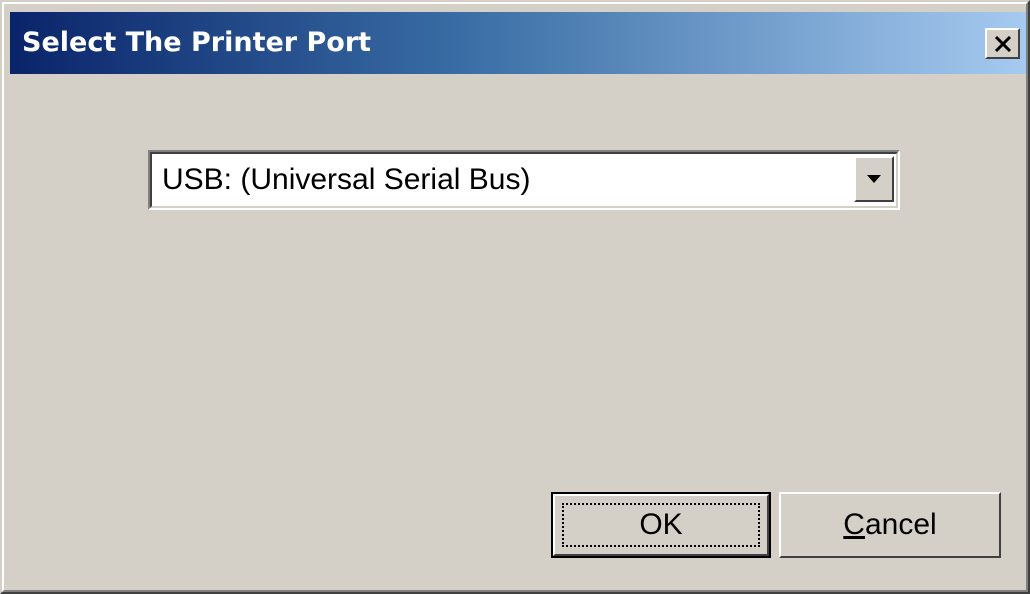 Image resolution: width=1030 pixels, height=594 pixels. What do you see at coordinates (346, 179) in the screenshot?
I see `selected-port-value: USB: (Universal Serial Bus)` at bounding box center [346, 179].